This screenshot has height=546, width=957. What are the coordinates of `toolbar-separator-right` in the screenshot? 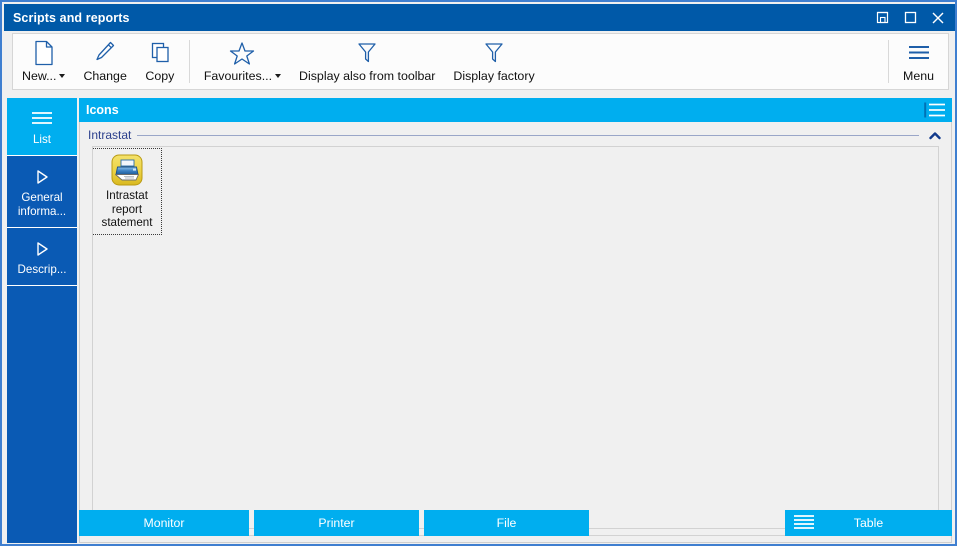 It's located at (888, 61).